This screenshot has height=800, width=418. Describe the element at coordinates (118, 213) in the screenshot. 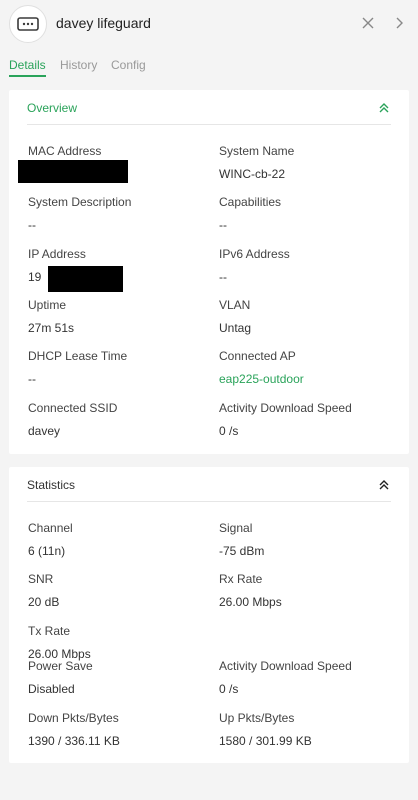

I see `system-description-field: System Description --` at that location.